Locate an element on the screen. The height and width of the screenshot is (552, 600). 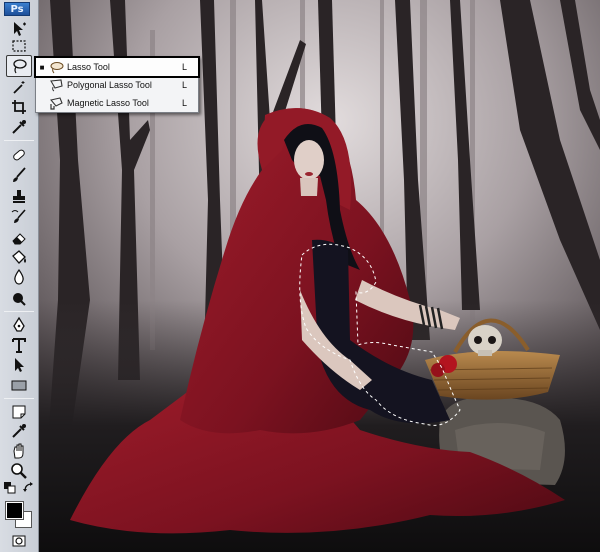
type-icon is located at coordinates (19, 345).